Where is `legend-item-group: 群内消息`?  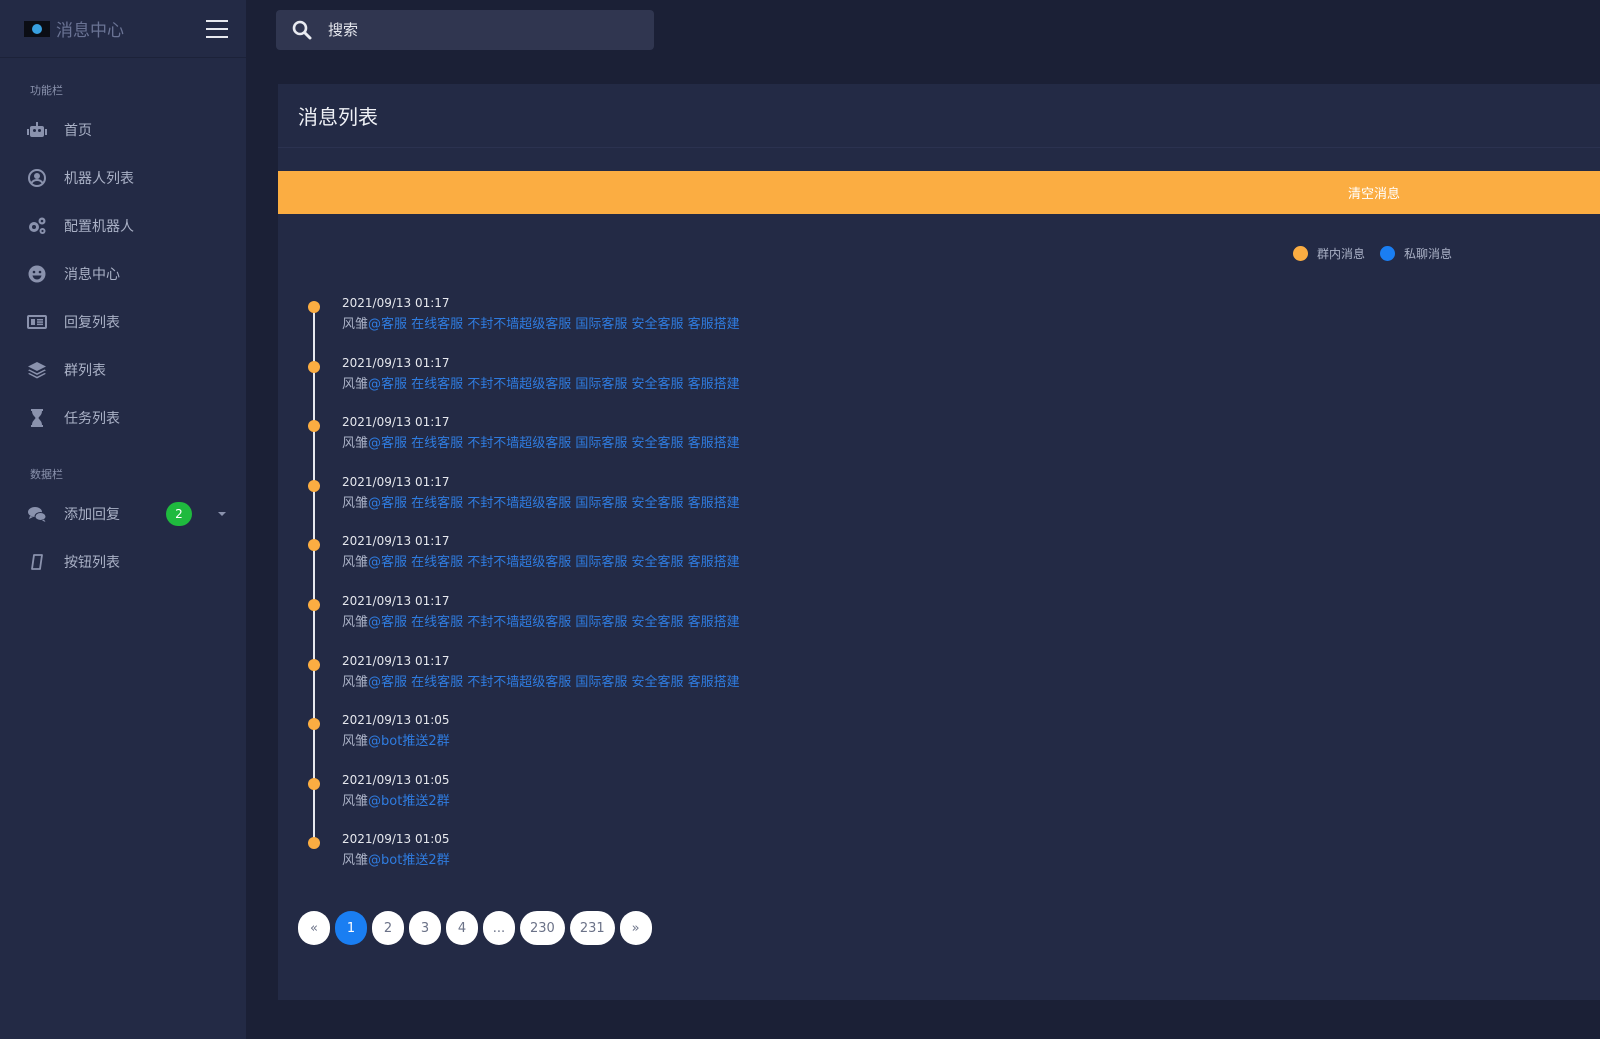 legend-item-group: 群内消息 is located at coordinates (1329, 253).